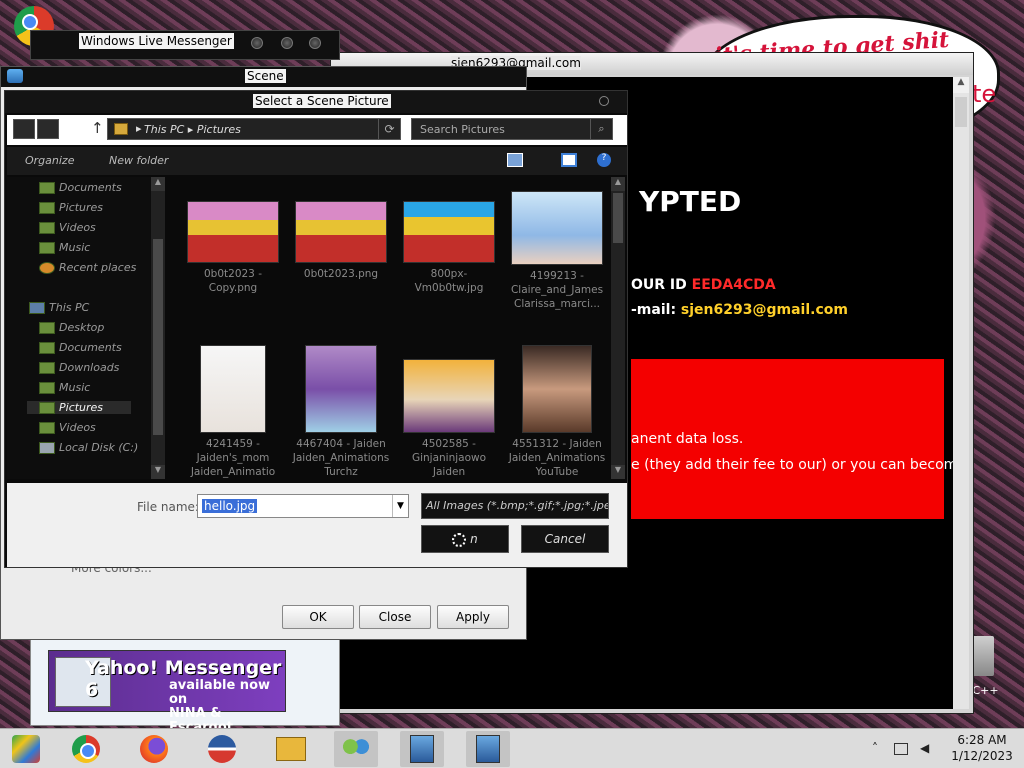 The height and width of the screenshot is (768, 1024). I want to click on clock-time: 6:28 AM, so click(982, 740).